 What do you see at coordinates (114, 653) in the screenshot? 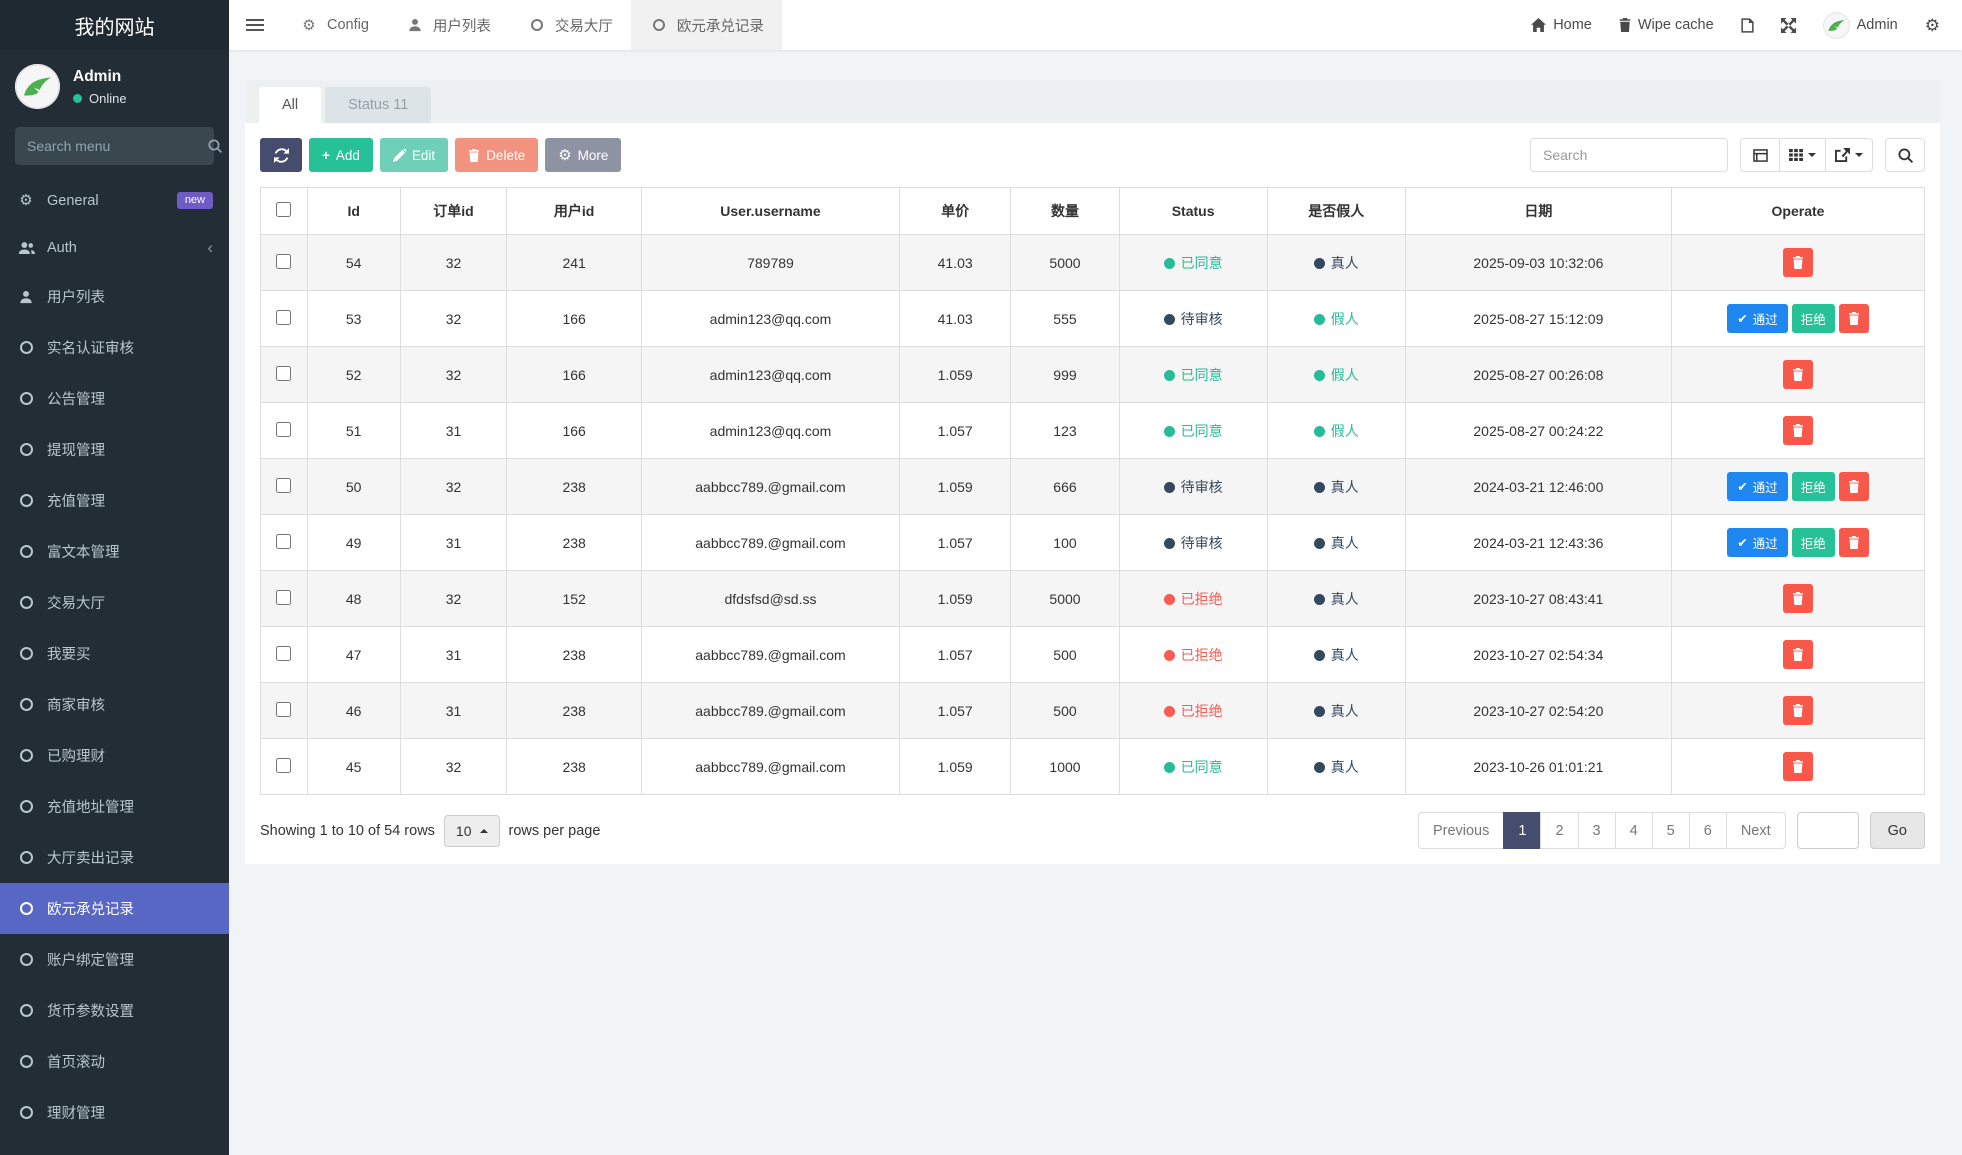
I see `sidebar-item: 我要买` at bounding box center [114, 653].